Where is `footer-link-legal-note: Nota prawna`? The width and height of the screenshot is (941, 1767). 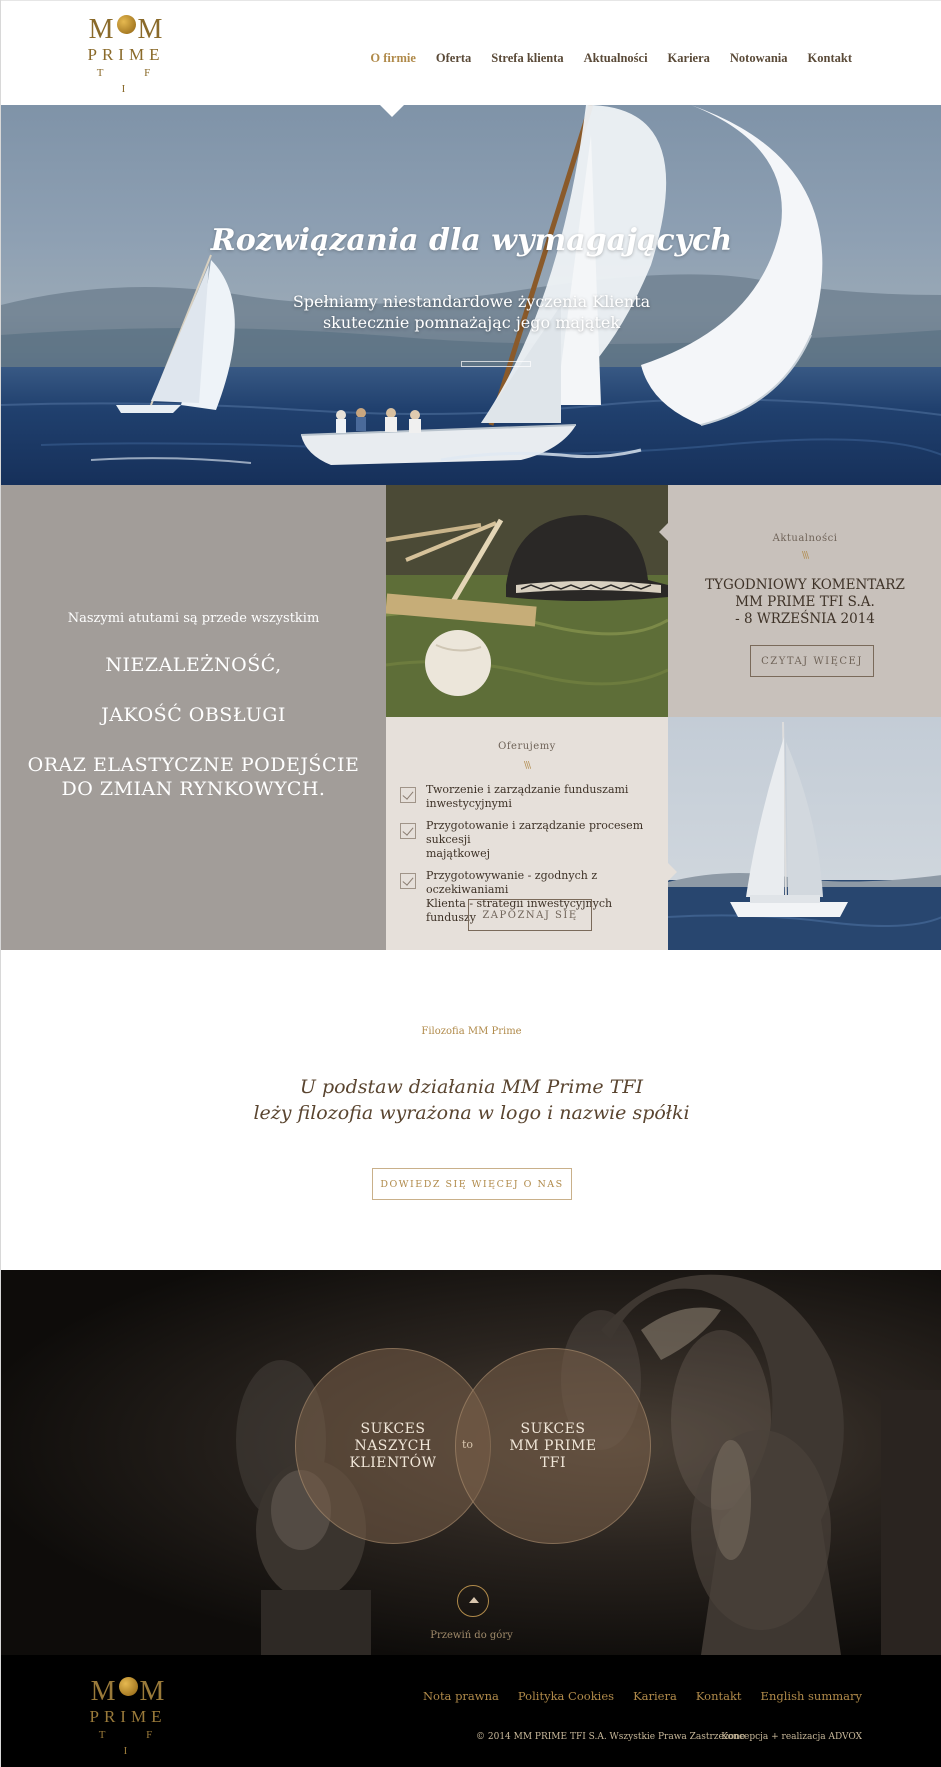 footer-link-legal-note: Nota prawna is located at coordinates (461, 1696).